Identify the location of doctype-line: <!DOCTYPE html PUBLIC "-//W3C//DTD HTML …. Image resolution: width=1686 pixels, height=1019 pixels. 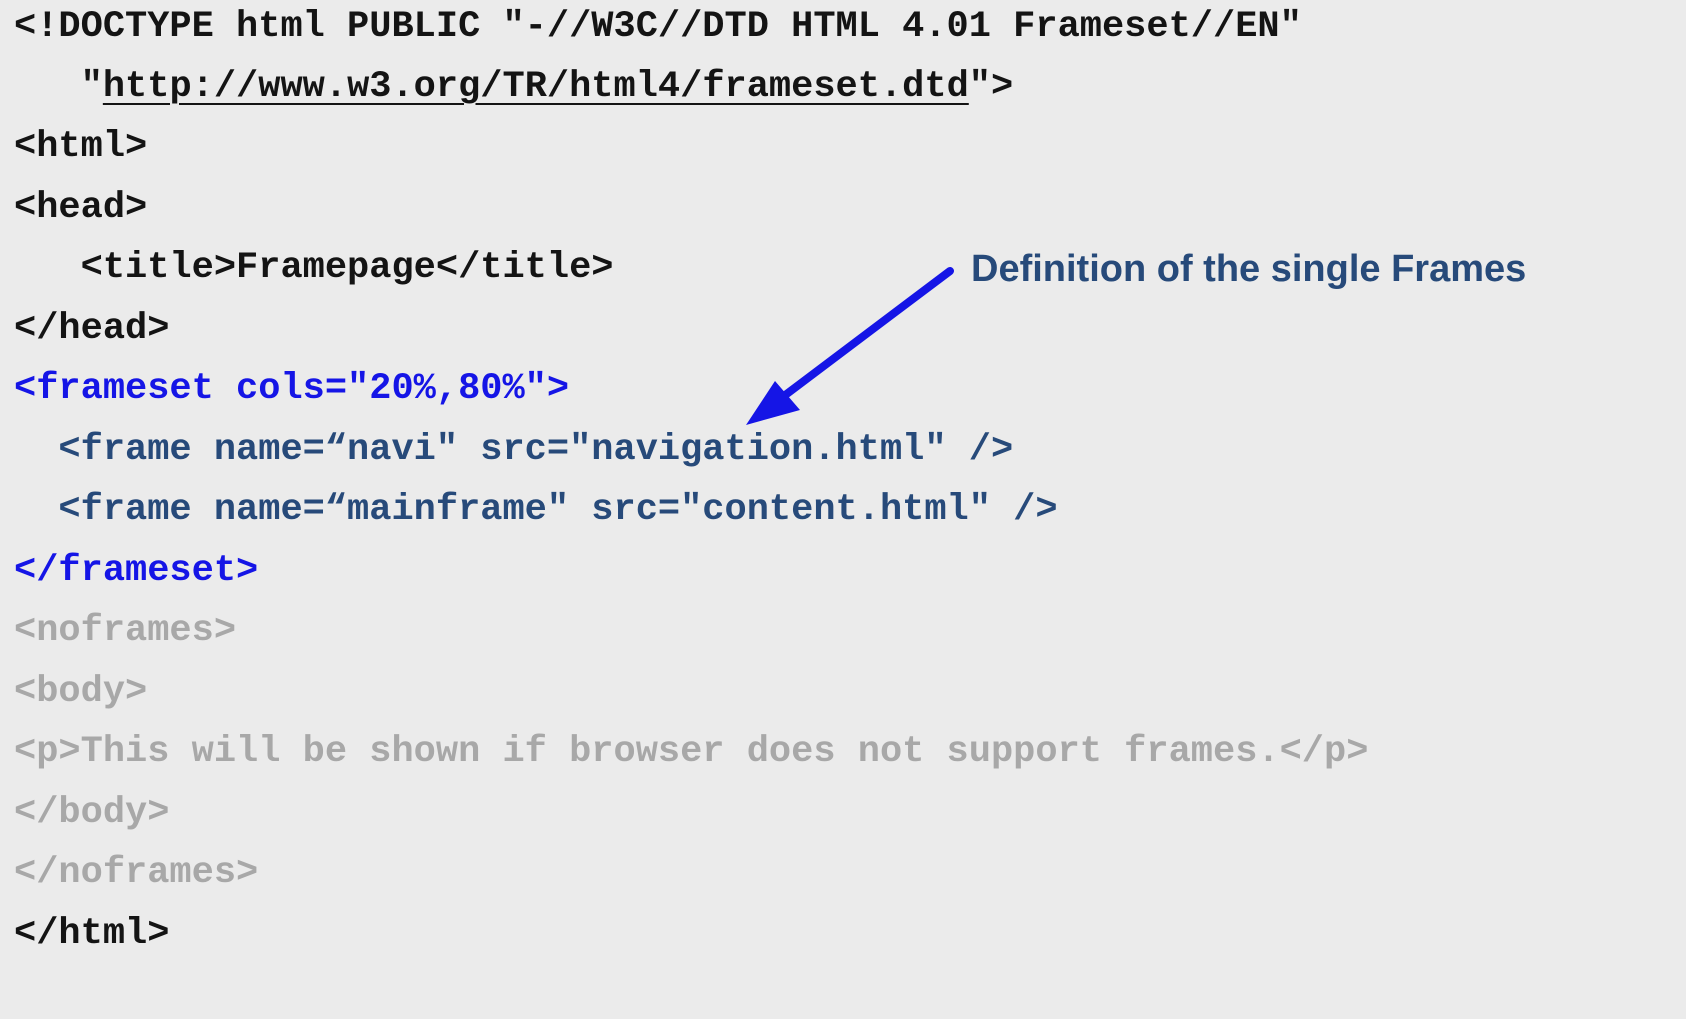
(658, 27).